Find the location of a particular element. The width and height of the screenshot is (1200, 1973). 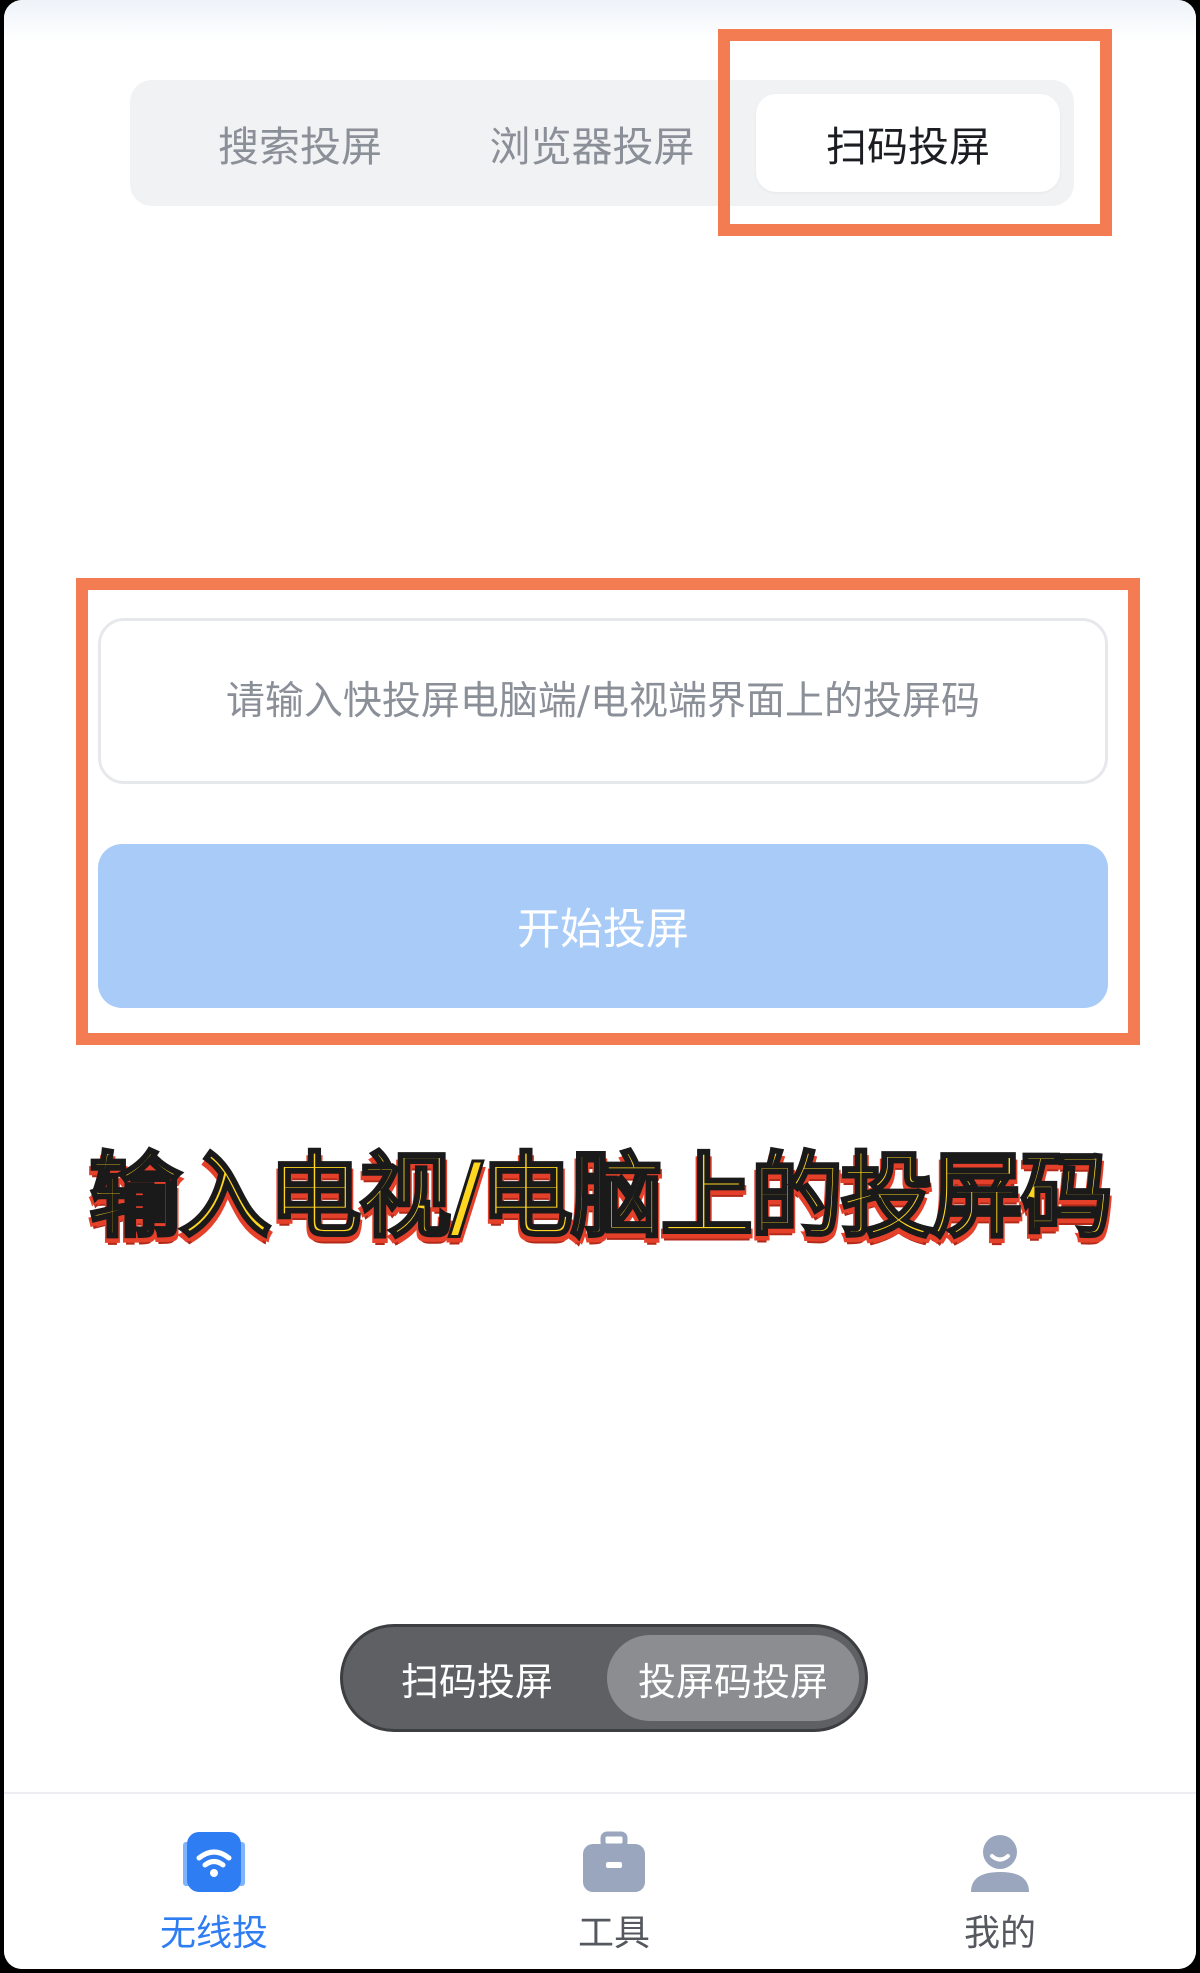

nav-item-tools: 工具 is located at coordinates (614, 1892).